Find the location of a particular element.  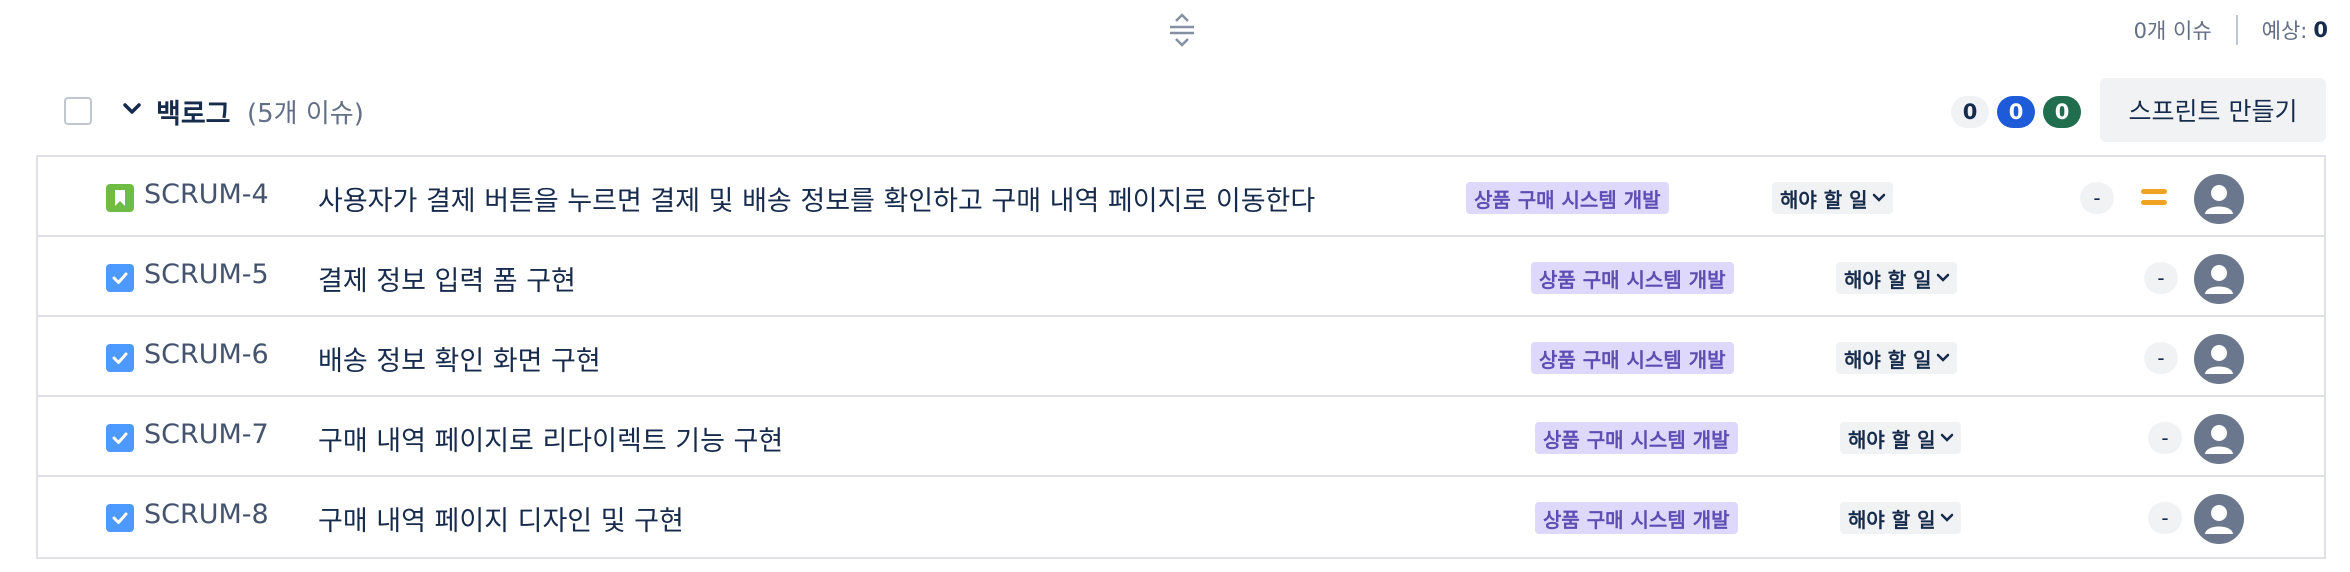

issue-key: SCRUM-5 is located at coordinates (206, 274).